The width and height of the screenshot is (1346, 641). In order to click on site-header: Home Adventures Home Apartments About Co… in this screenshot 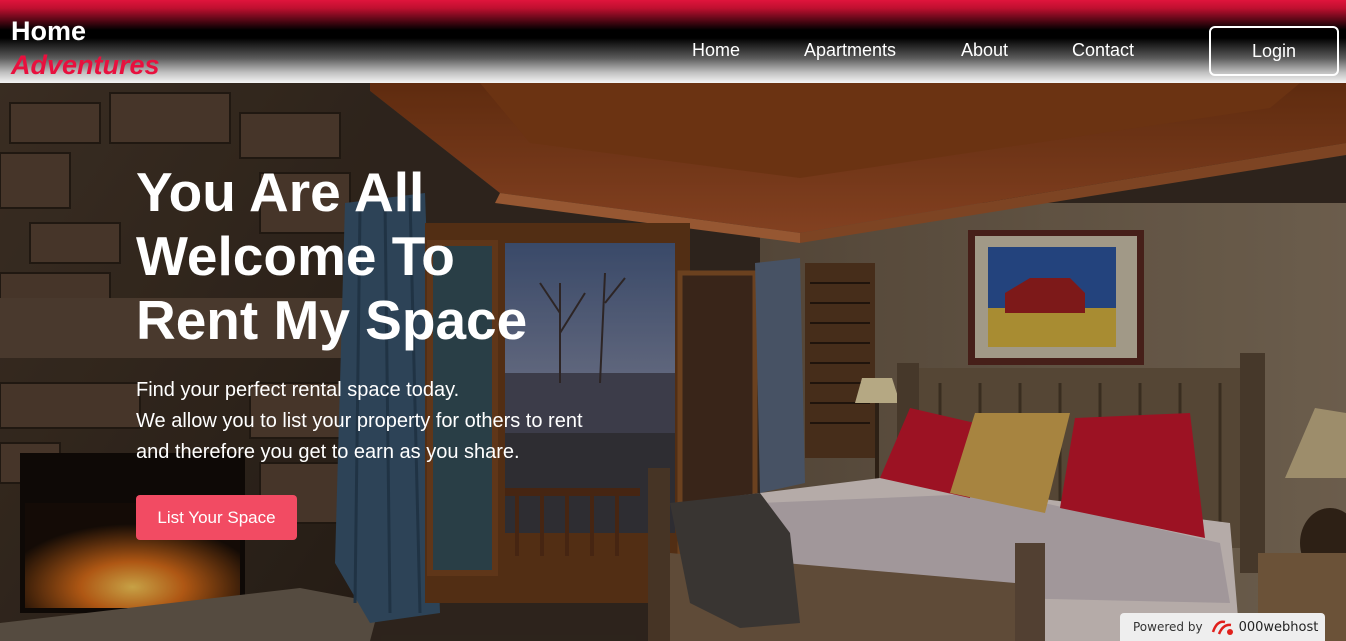, I will do `click(673, 41)`.